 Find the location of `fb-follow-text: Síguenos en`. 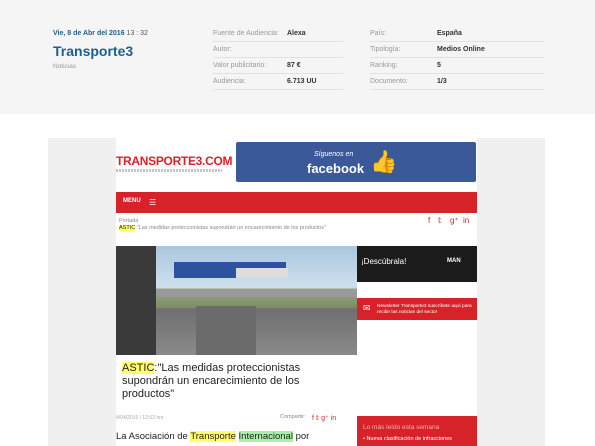

fb-follow-text: Síguenos en is located at coordinates (334, 154).